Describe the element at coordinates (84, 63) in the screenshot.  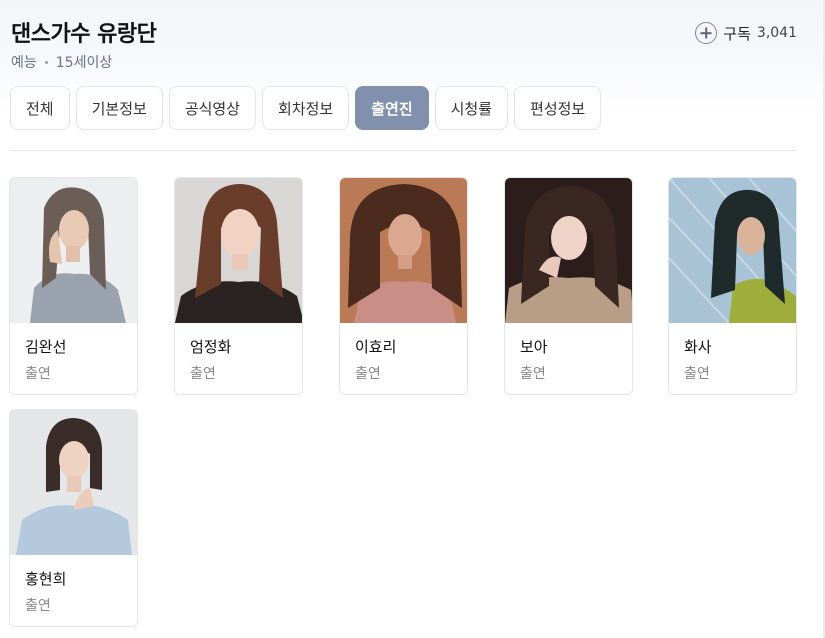
I see `rating-label: 15세이상` at that location.